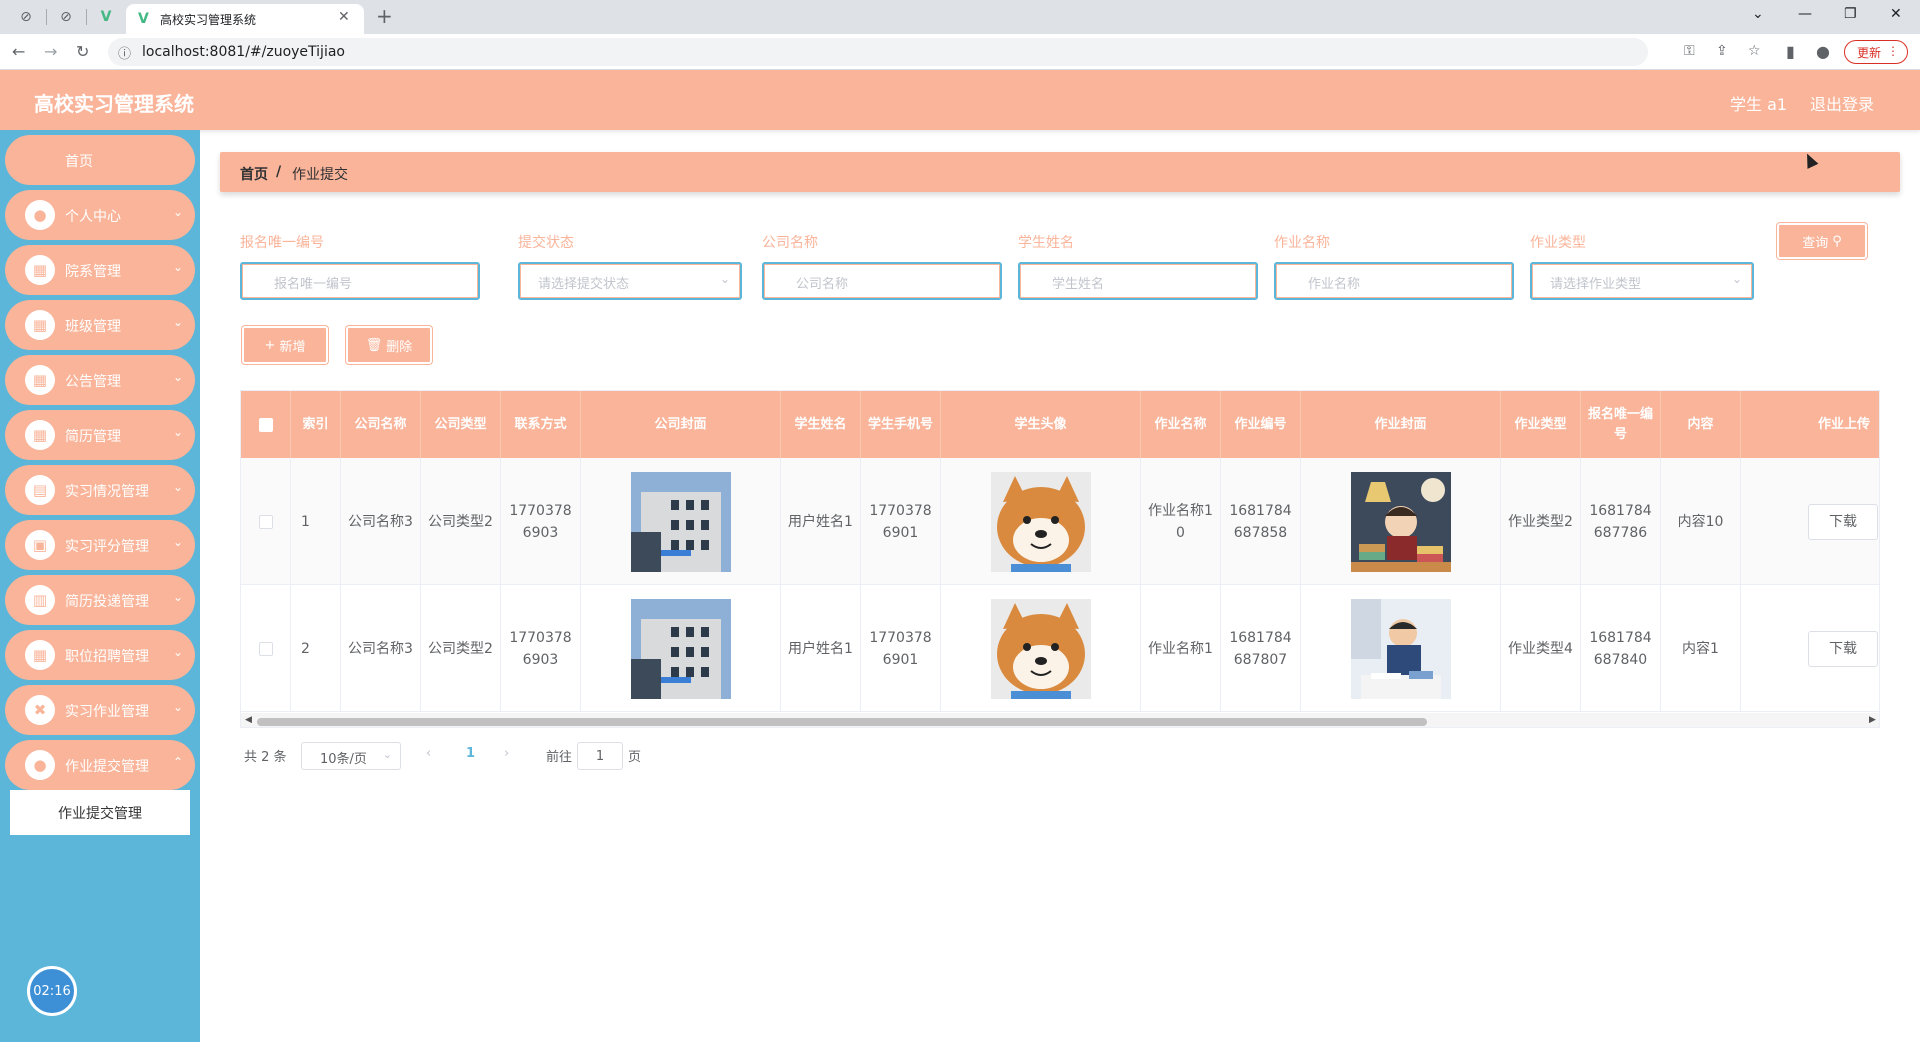  I want to click on submit-status-select: 请选择提交状态 ⌄, so click(630, 281).